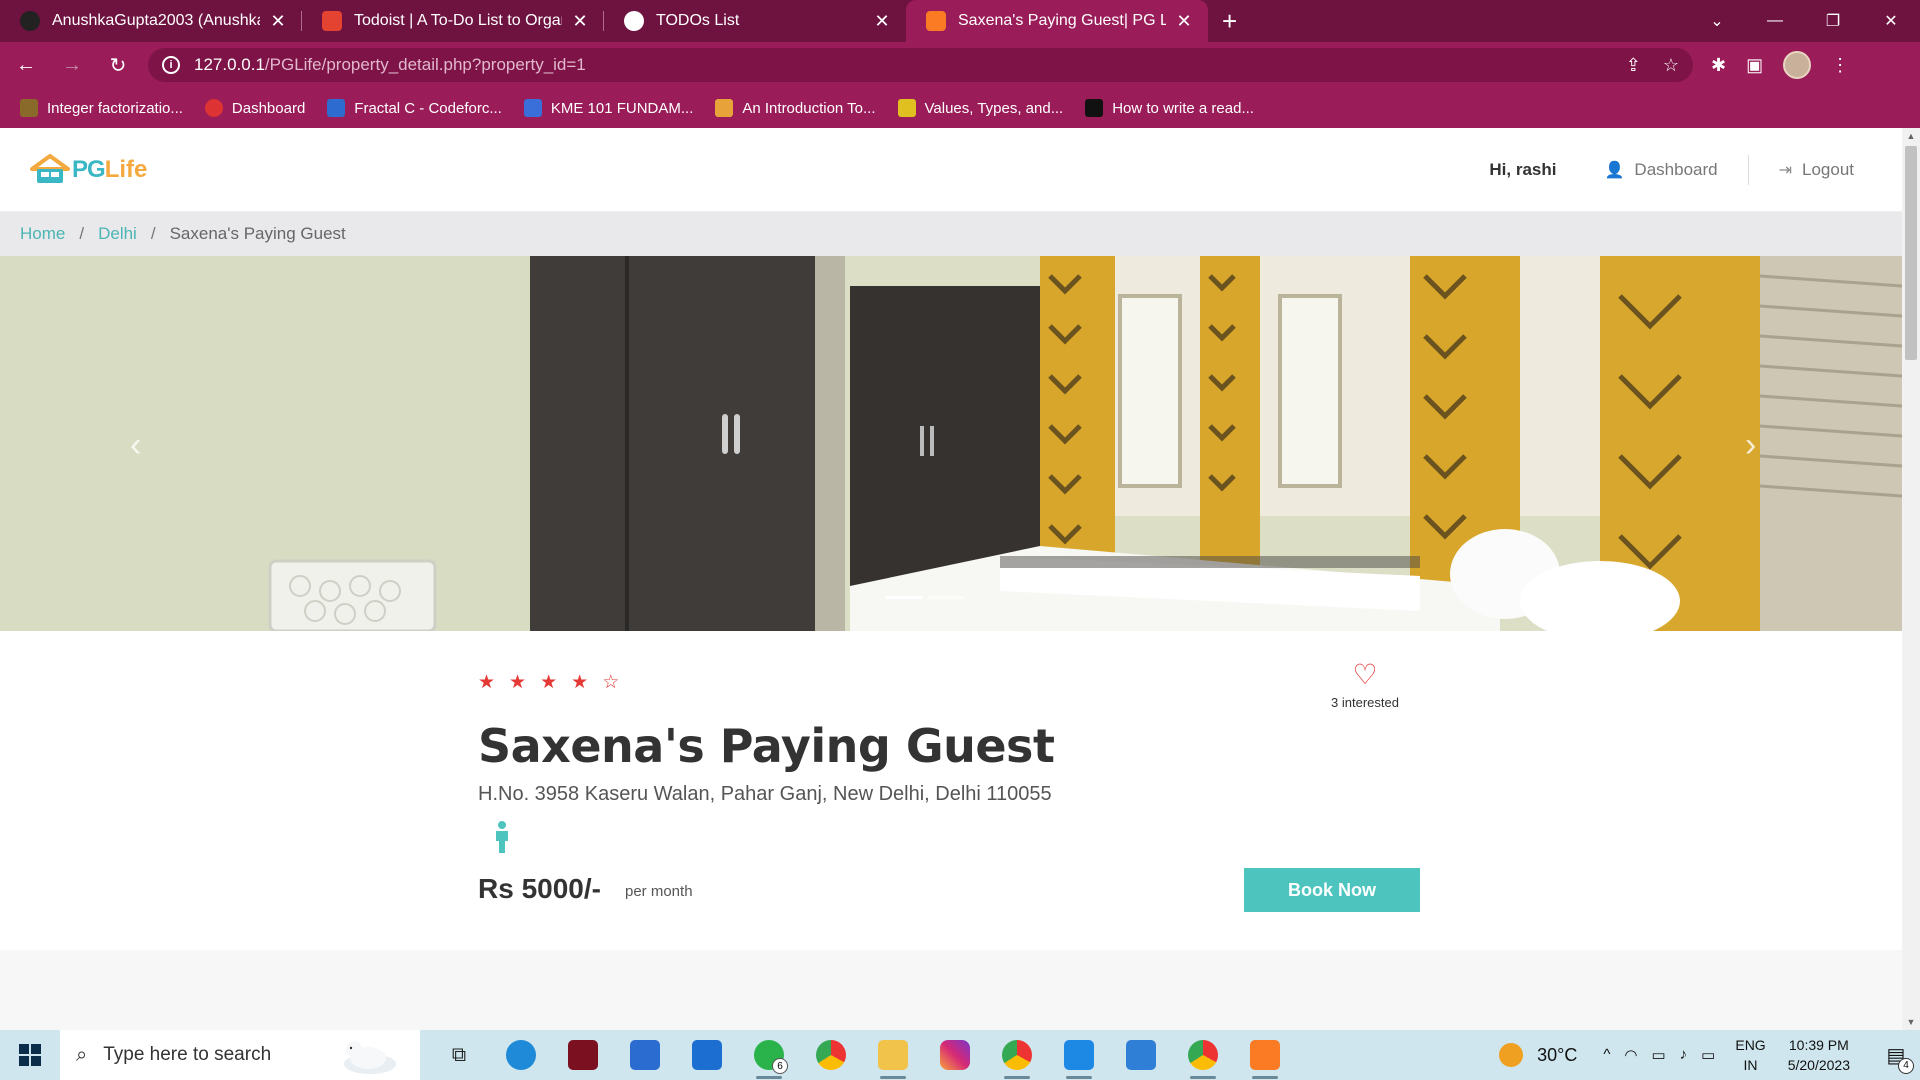 This screenshot has width=1920, height=1080. Describe the element at coordinates (1630, 1055) in the screenshot. I see `network-icon: ◠` at that location.